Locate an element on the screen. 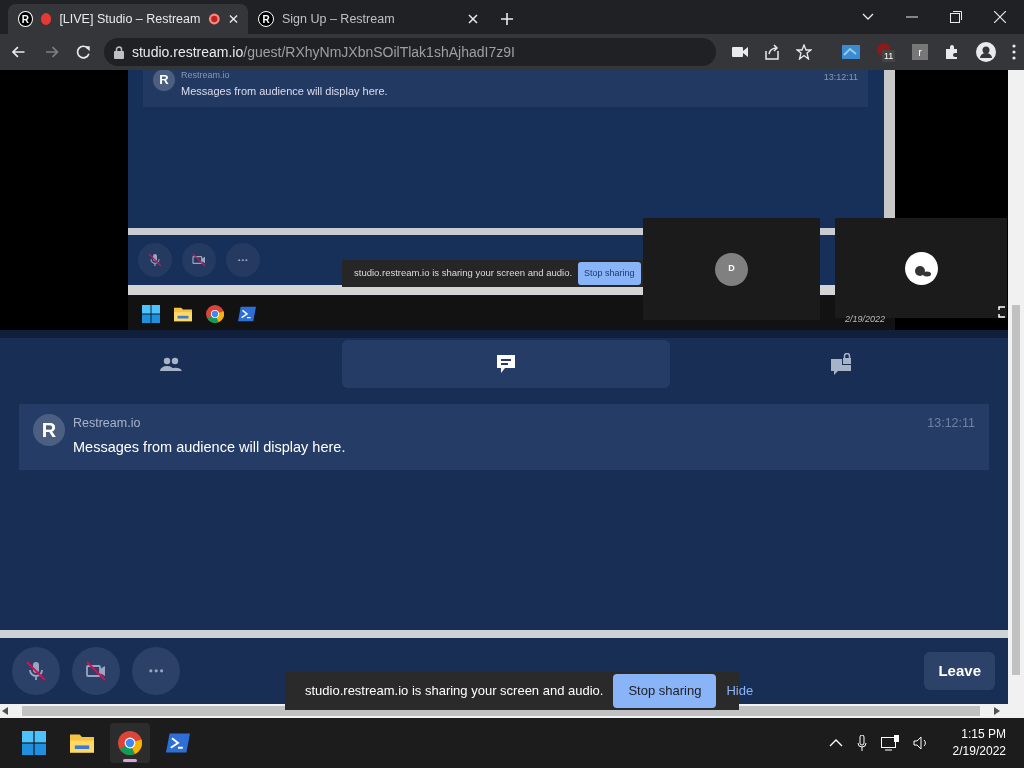  share-icon is located at coordinates (772, 52).